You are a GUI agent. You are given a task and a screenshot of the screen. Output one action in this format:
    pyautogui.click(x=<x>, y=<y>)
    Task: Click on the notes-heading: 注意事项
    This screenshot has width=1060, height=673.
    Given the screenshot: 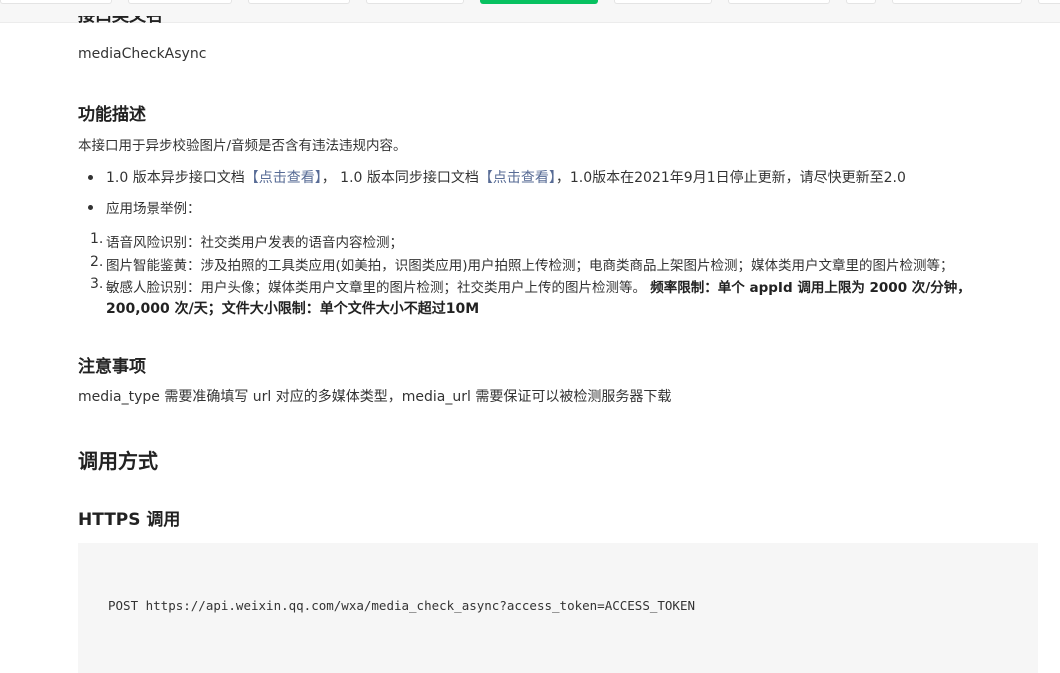 What is the action you would take?
    pyautogui.click(x=112, y=367)
    